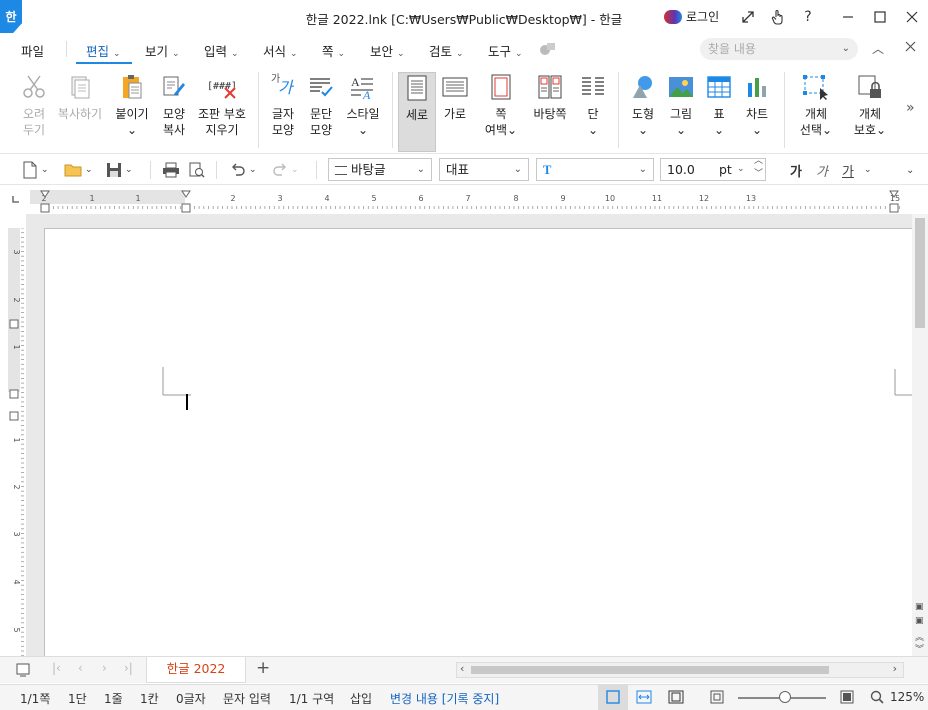 This screenshot has height=710, width=928. I want to click on login-button: 로그인, so click(691, 16).